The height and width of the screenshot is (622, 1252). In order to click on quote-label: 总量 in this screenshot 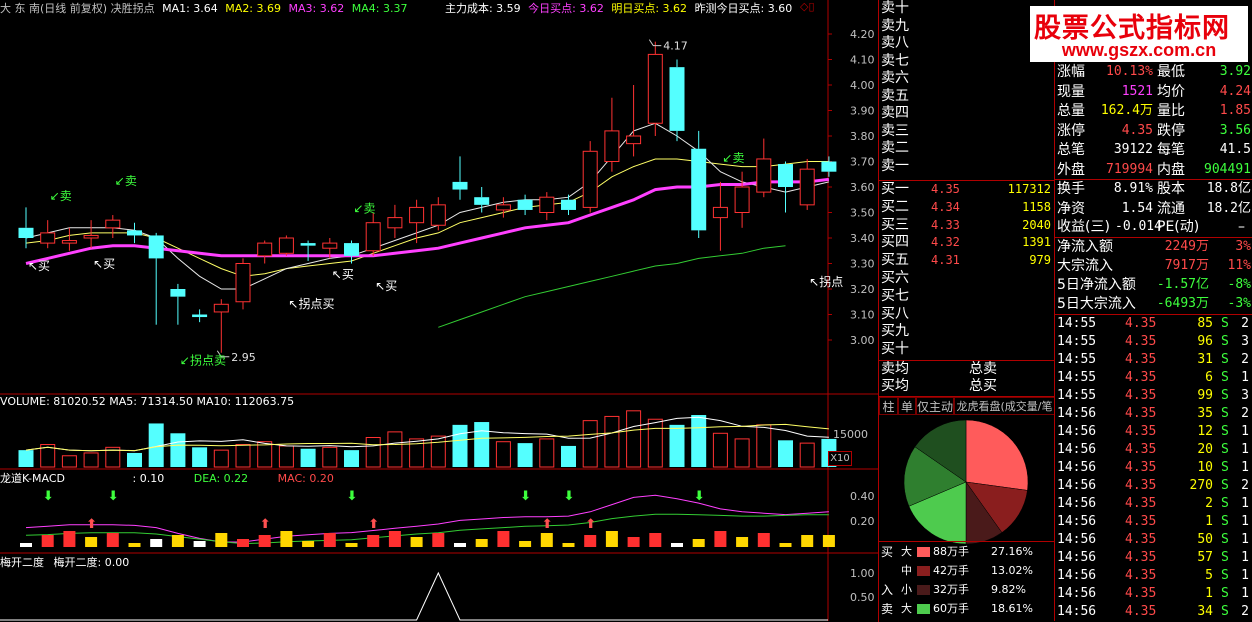, I will do `click(1071, 111)`.